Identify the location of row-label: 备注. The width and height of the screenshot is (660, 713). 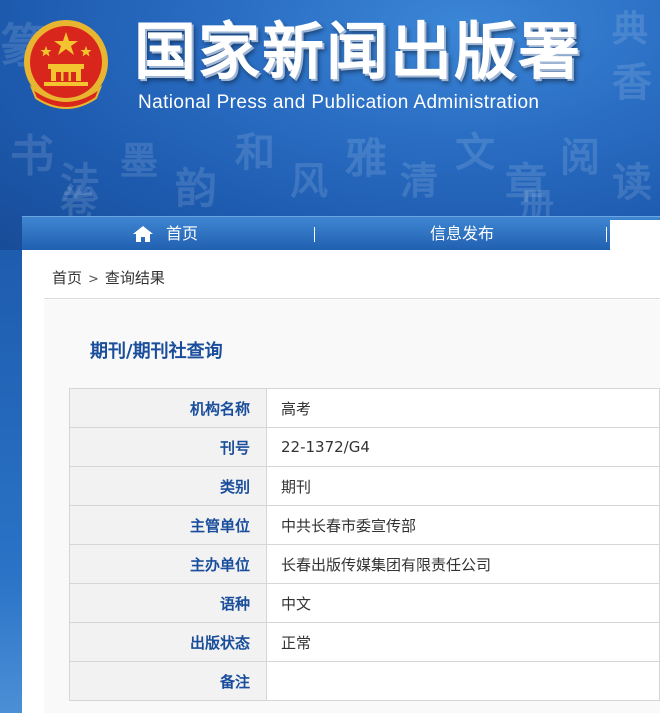
(168, 681).